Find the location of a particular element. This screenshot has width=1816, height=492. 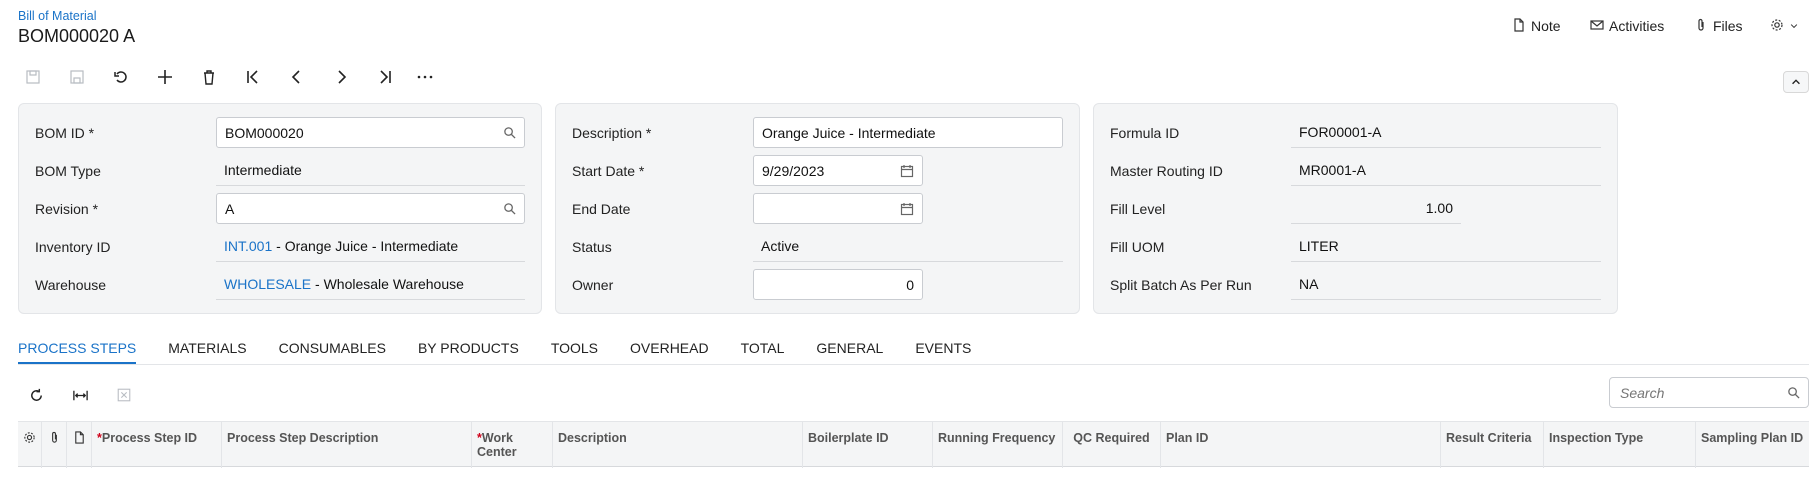

inventory-id-link: INT.001 is located at coordinates (248, 246).